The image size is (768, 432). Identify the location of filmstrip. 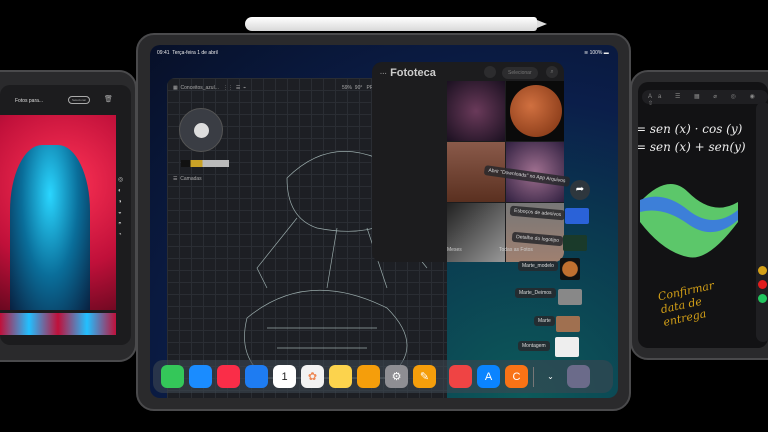
(58, 324).